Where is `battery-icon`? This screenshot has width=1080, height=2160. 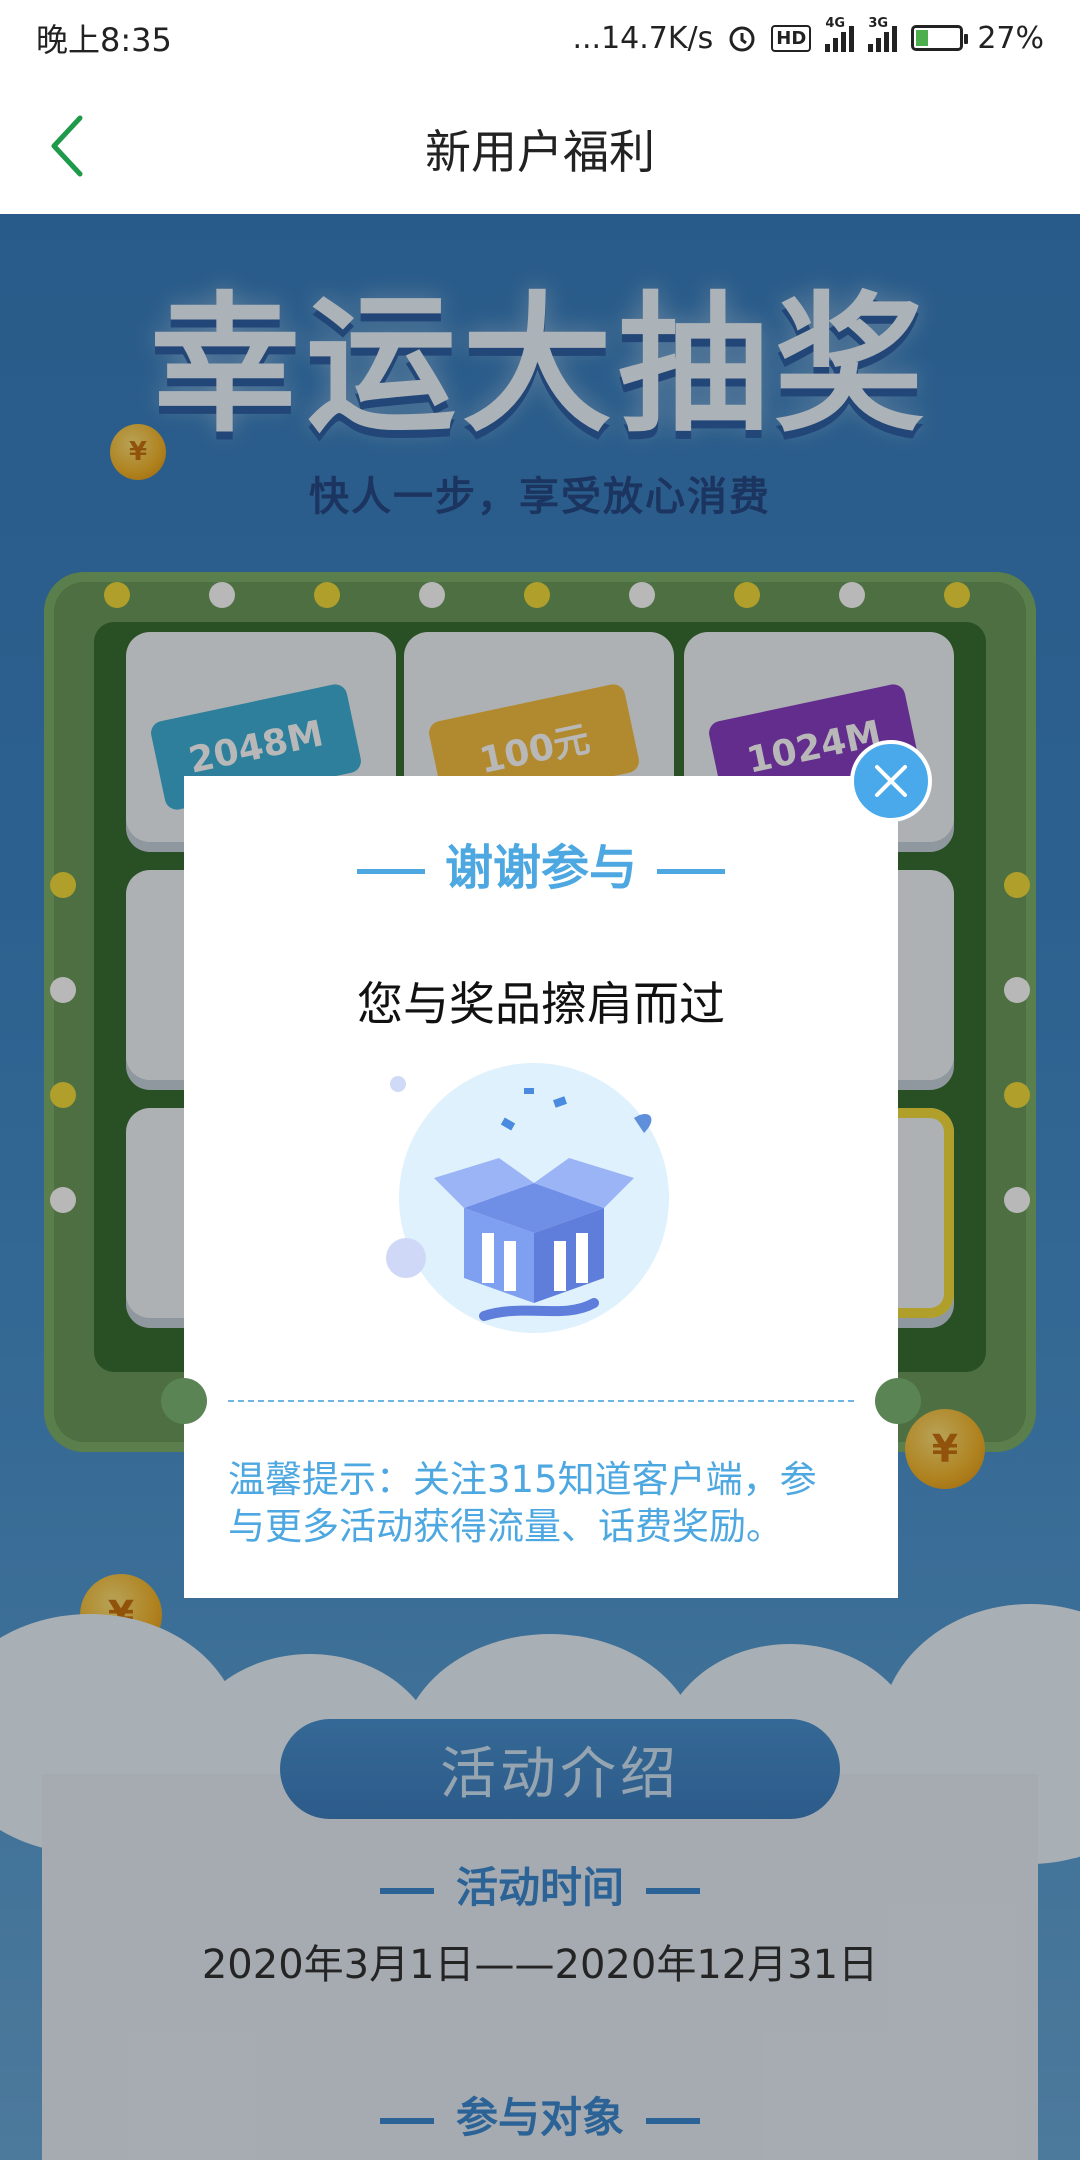
battery-icon is located at coordinates (940, 38).